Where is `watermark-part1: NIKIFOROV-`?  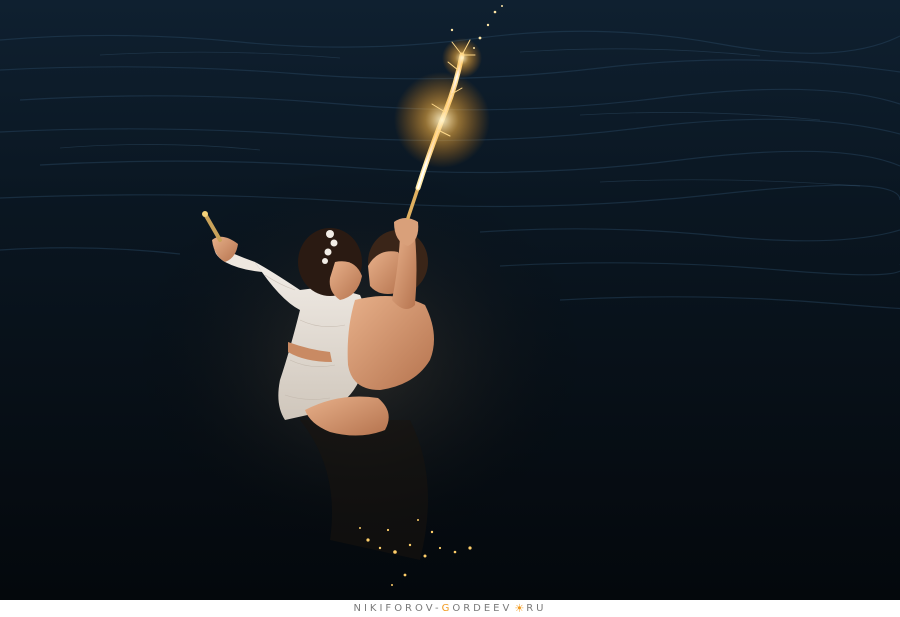 watermark-part1: NIKIFOROV- is located at coordinates (397, 608).